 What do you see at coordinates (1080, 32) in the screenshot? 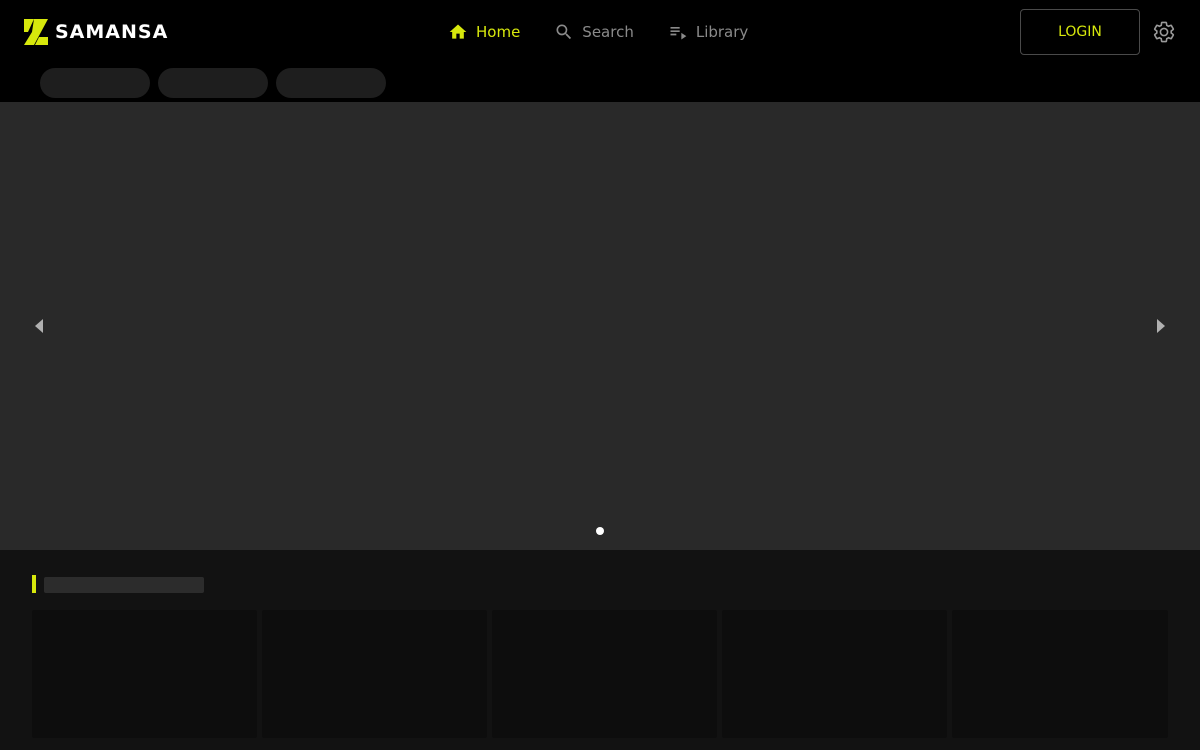
I see `login-button: LOGIN` at bounding box center [1080, 32].